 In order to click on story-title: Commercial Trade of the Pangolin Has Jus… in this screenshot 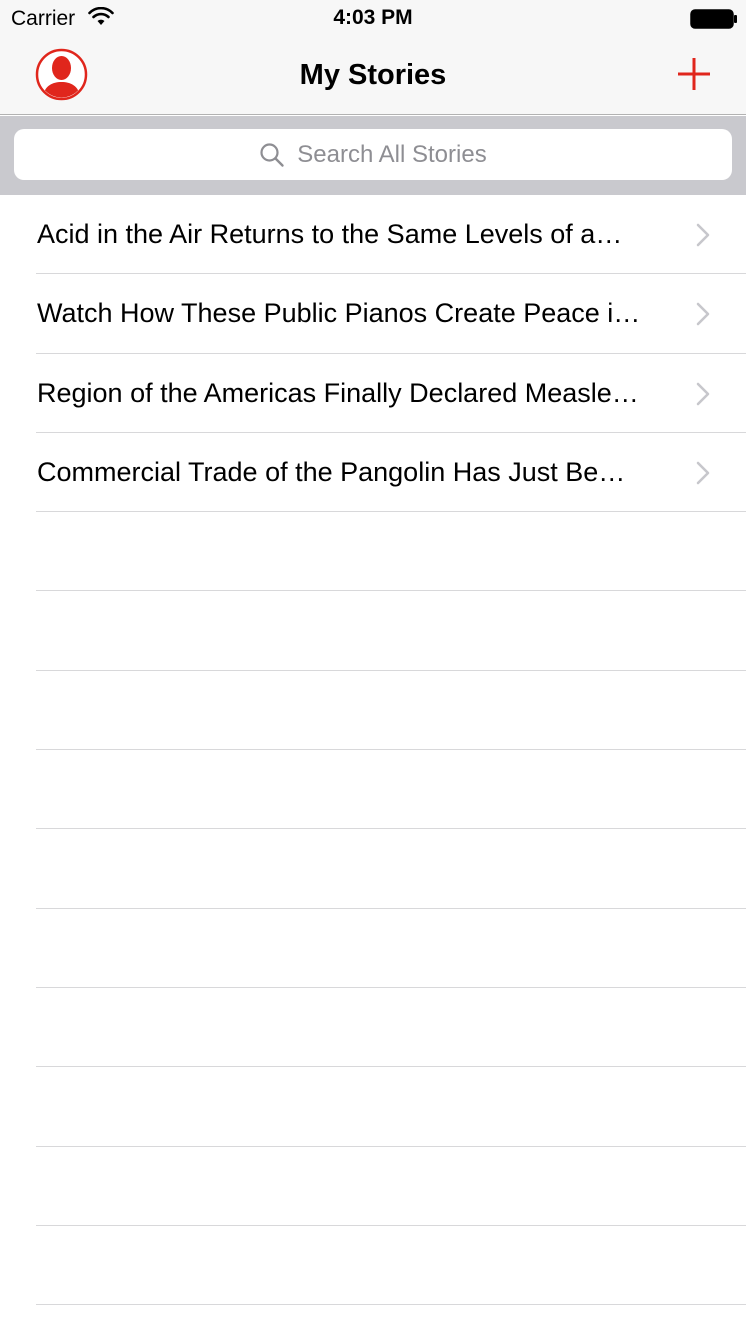, I will do `click(331, 471)`.